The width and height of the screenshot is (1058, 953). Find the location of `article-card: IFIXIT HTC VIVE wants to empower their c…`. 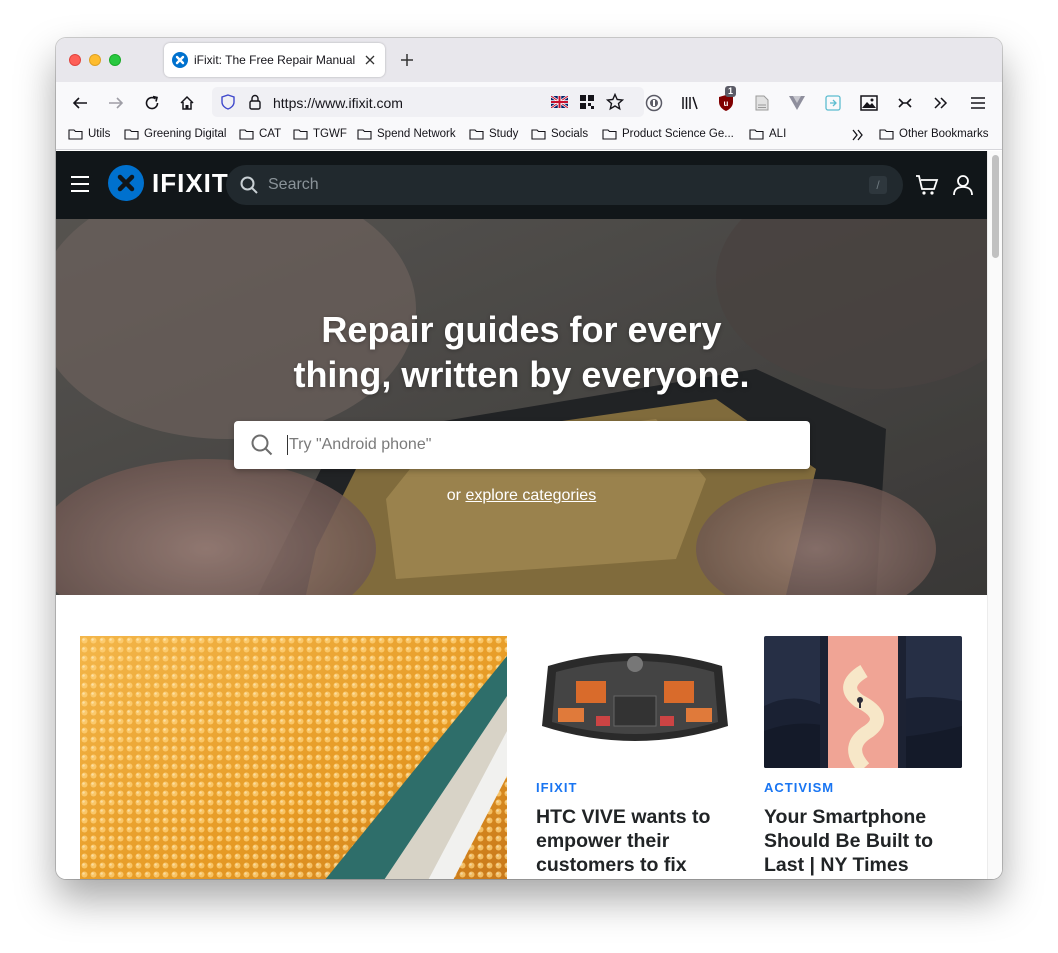

article-card: IFIXIT HTC VIVE wants to empower their c… is located at coordinates (635, 756).